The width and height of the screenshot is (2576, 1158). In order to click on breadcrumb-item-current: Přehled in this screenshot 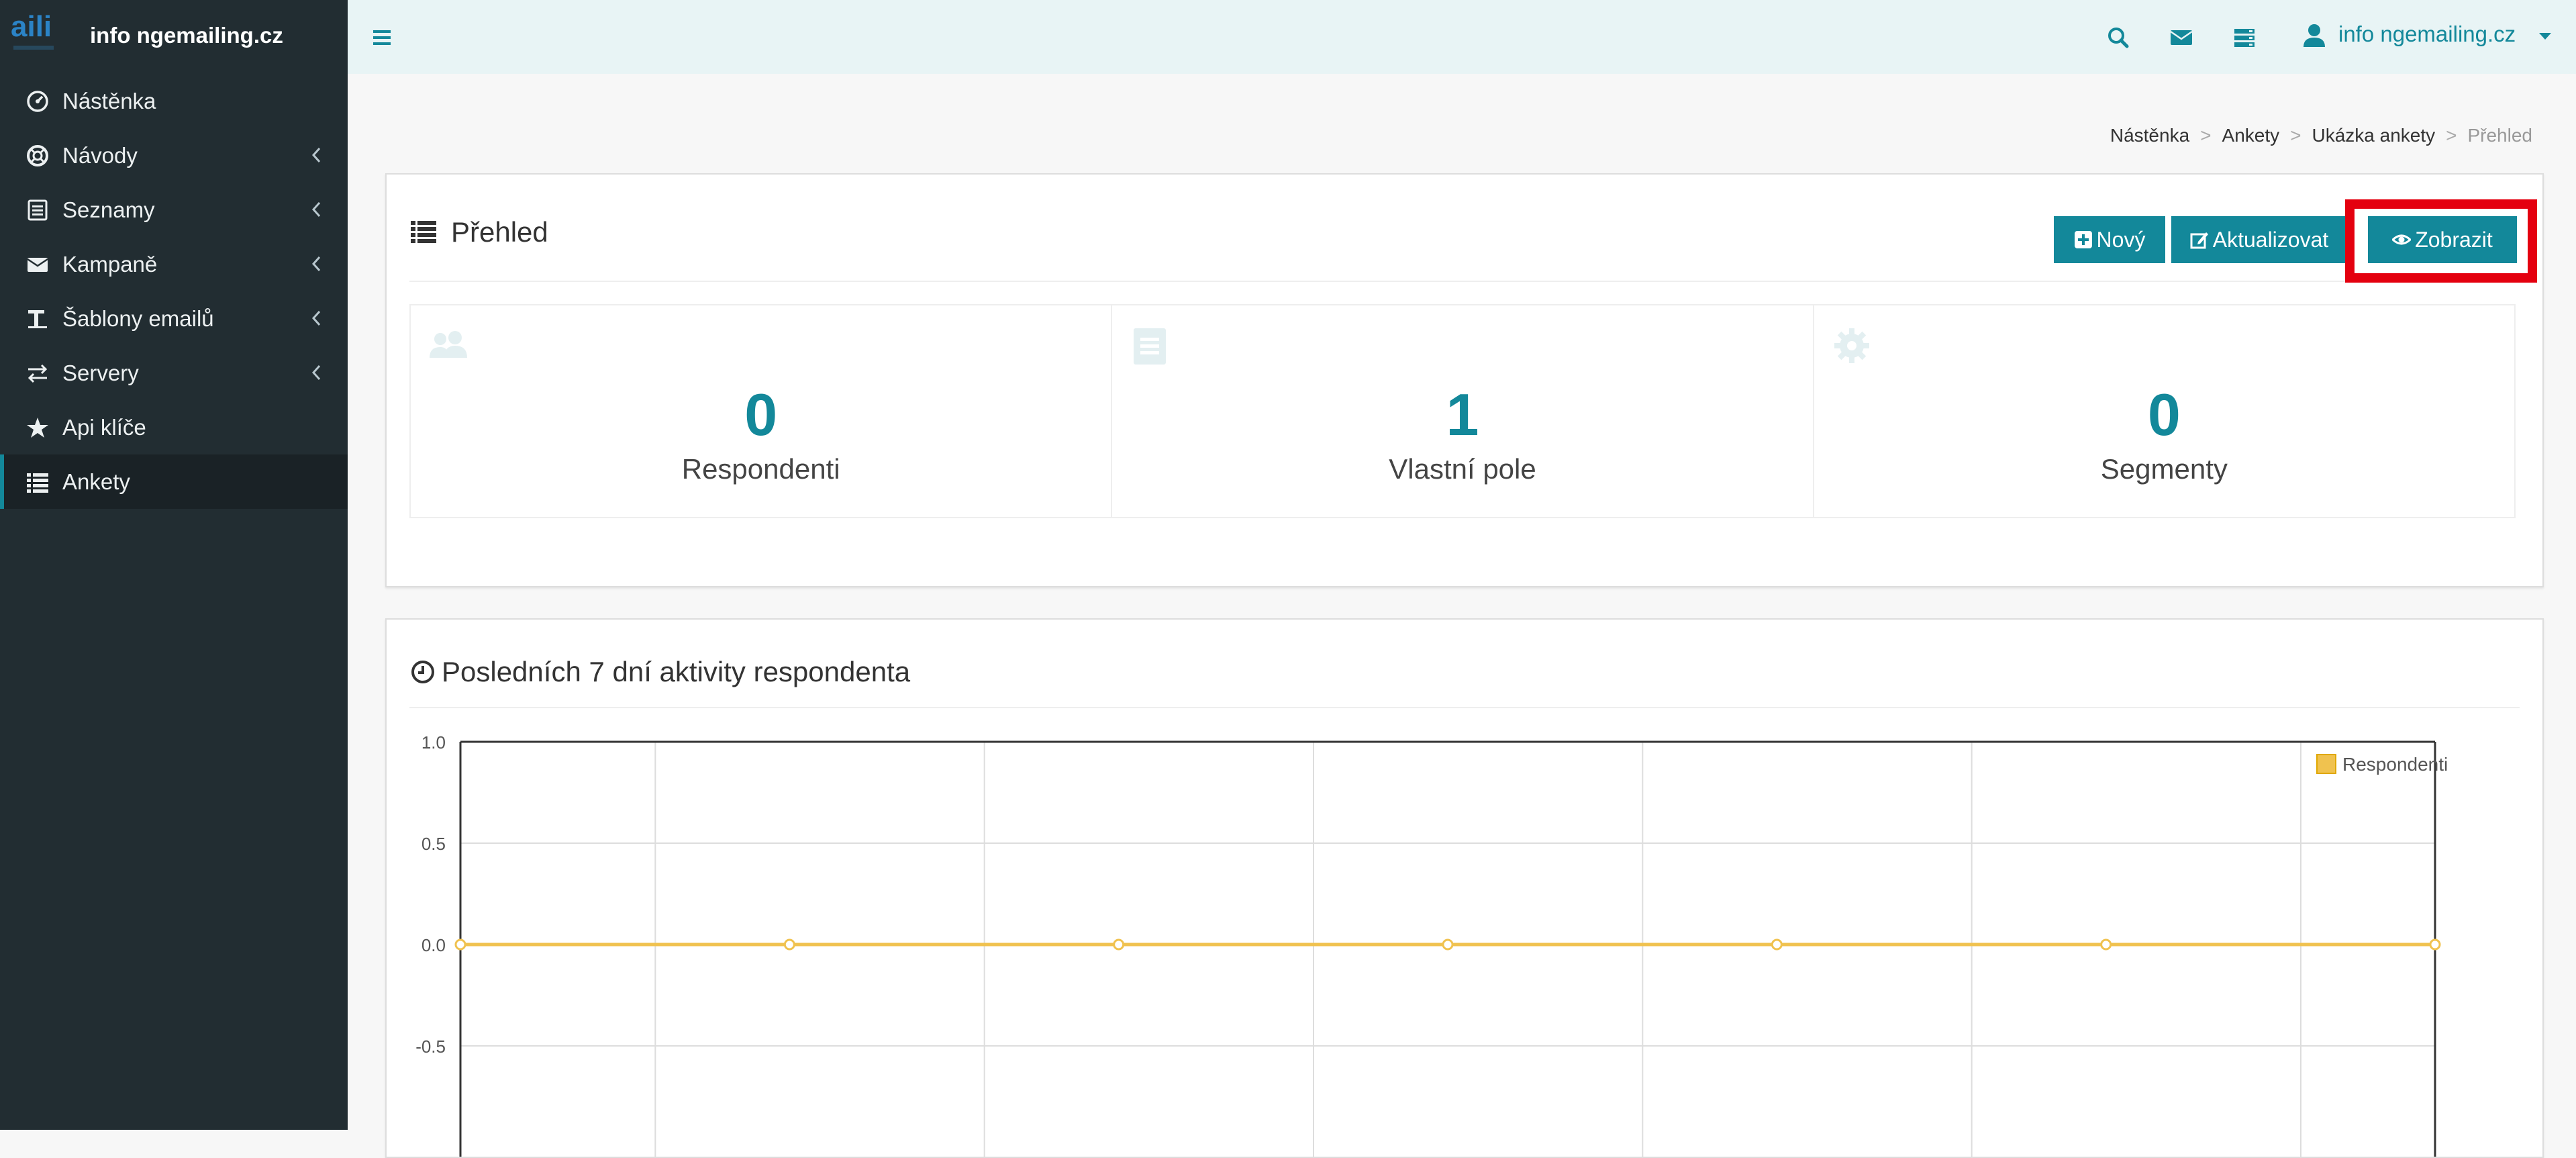, I will do `click(2499, 135)`.